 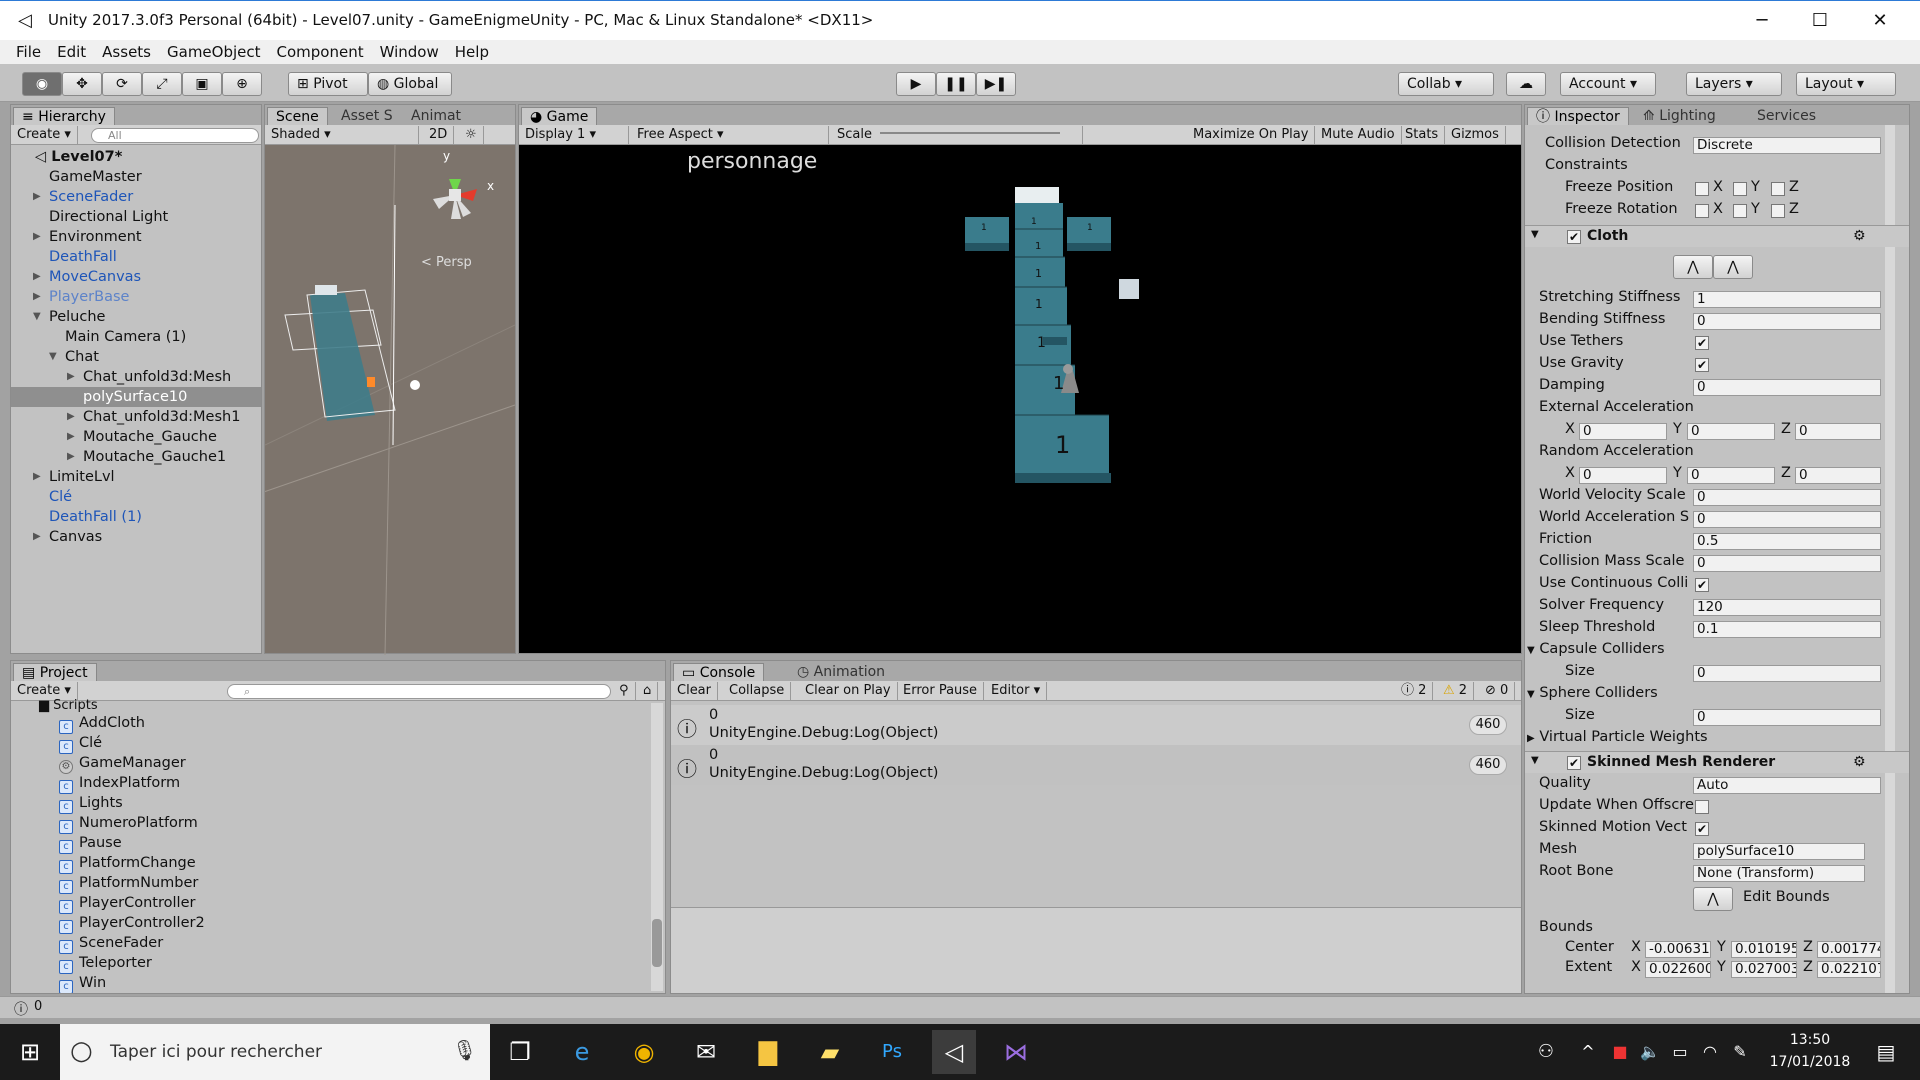 What do you see at coordinates (1678, 969) in the screenshot?
I see `extent-x-input: 0.022600` at bounding box center [1678, 969].